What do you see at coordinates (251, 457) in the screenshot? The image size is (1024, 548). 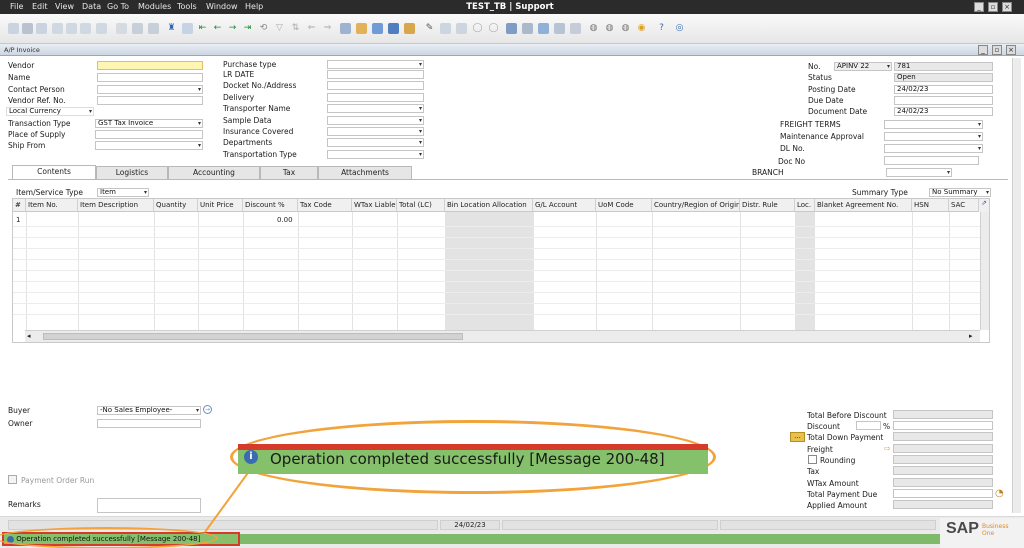 I see `zoomed-info-icon: i` at bounding box center [251, 457].